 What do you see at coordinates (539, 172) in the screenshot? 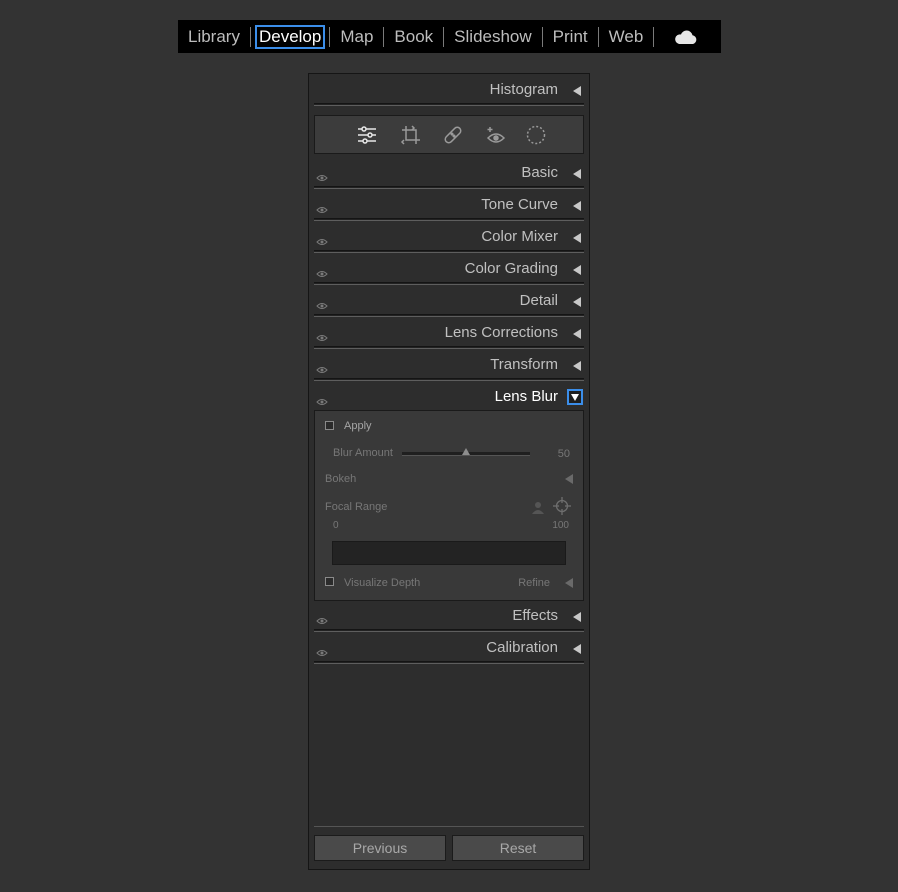
I see `basic-title: Basic` at bounding box center [539, 172].